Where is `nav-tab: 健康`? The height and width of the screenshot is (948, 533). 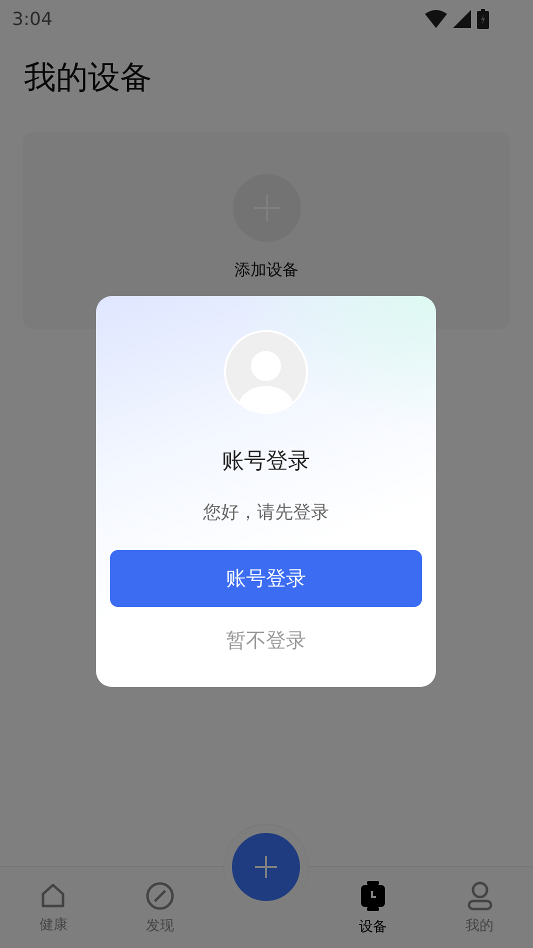
nav-tab: 健康 is located at coordinates (53, 908).